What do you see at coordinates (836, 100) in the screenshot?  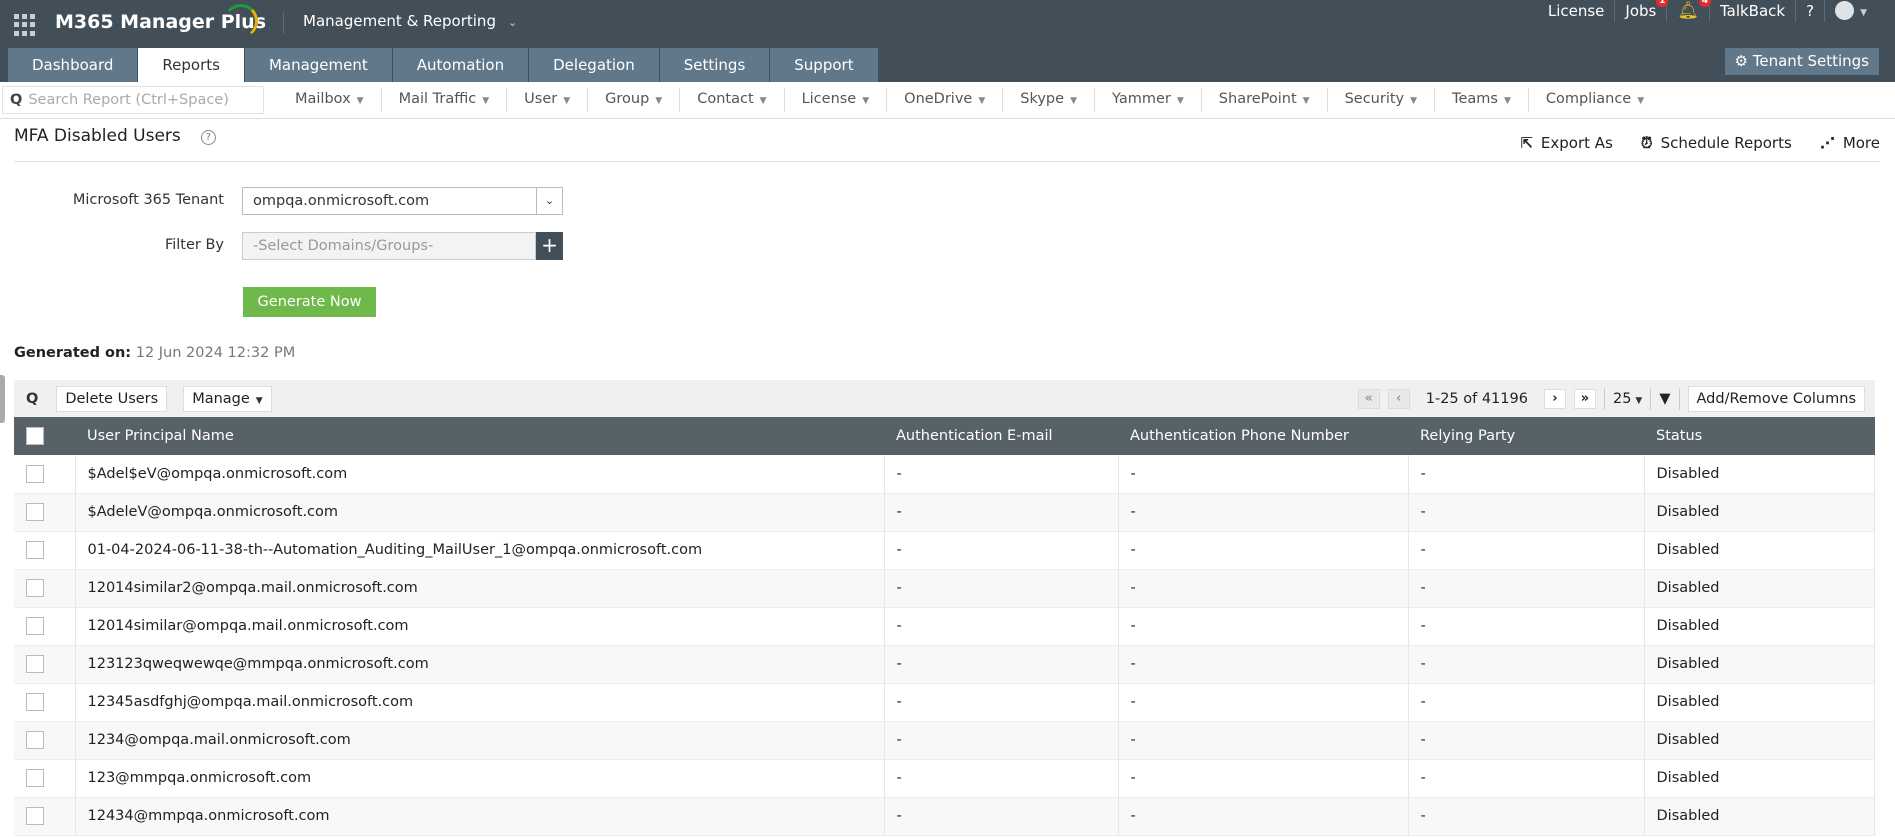 I see `nav-license: License ▼` at bounding box center [836, 100].